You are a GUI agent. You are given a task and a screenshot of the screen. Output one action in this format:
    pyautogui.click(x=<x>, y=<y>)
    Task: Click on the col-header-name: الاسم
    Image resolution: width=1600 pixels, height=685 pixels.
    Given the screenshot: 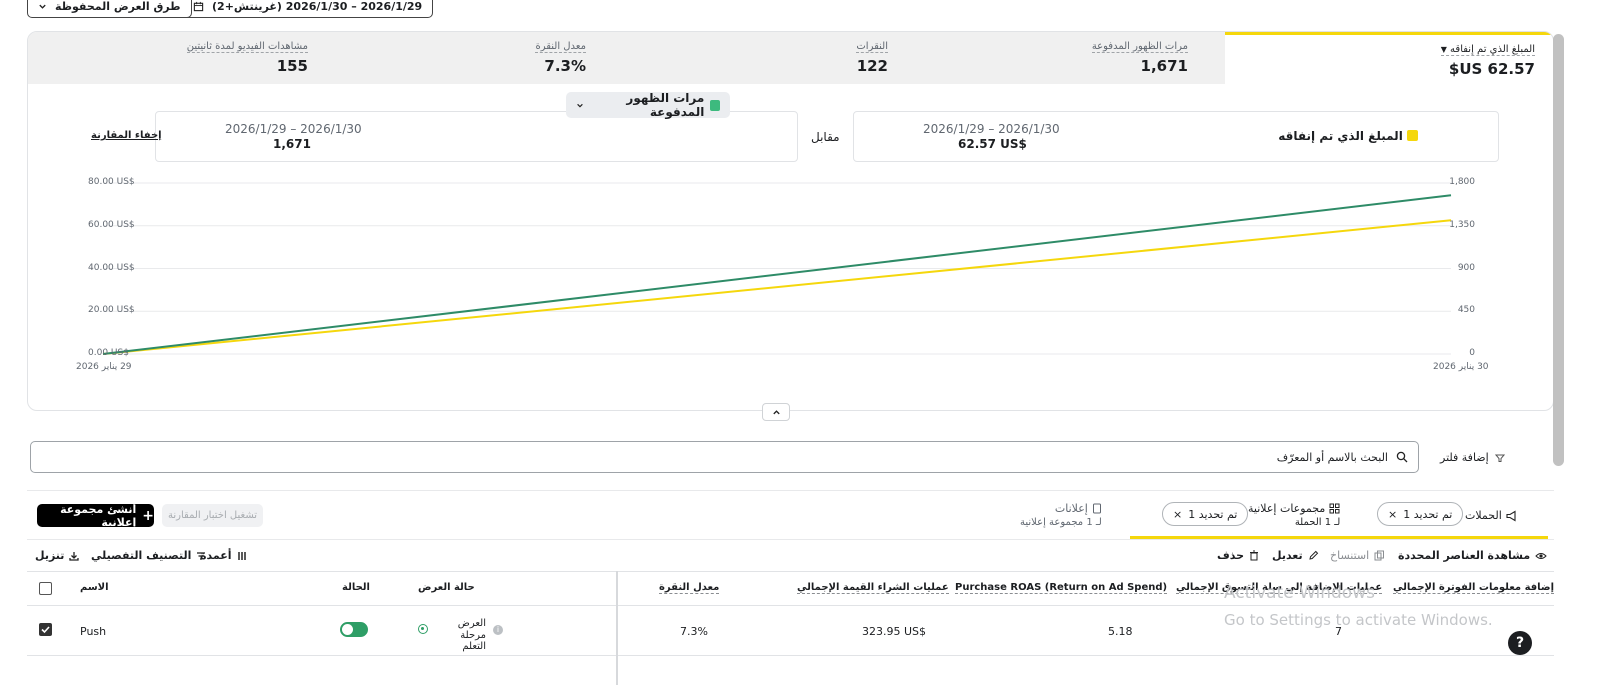 What is the action you would take?
    pyautogui.click(x=94, y=587)
    